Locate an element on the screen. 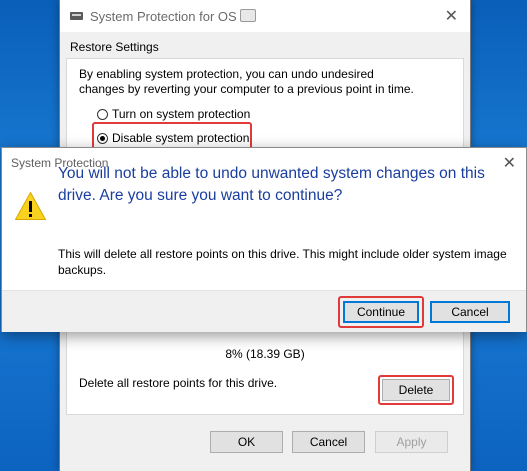 The width and height of the screenshot is (527, 471). restore-settings-heading: Restore Settings is located at coordinates (114, 47).